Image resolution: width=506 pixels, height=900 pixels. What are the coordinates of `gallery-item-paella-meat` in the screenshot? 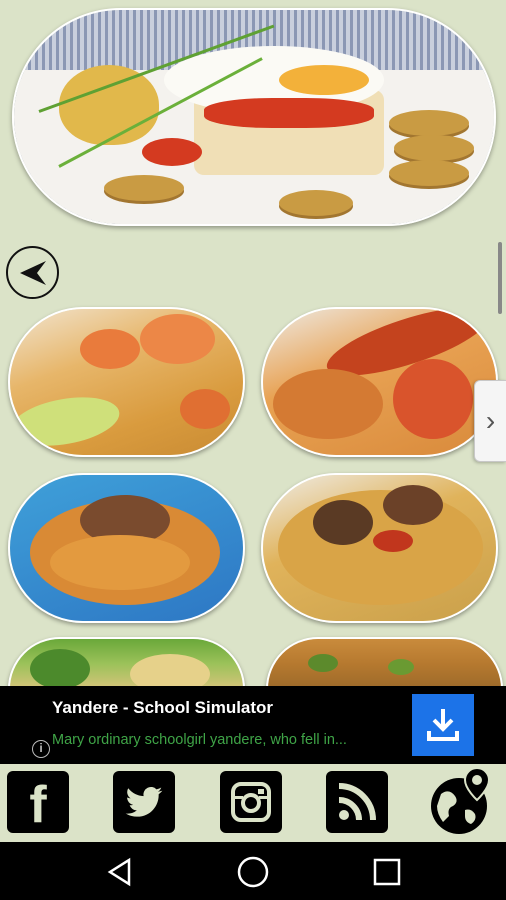 It's located at (379, 548).